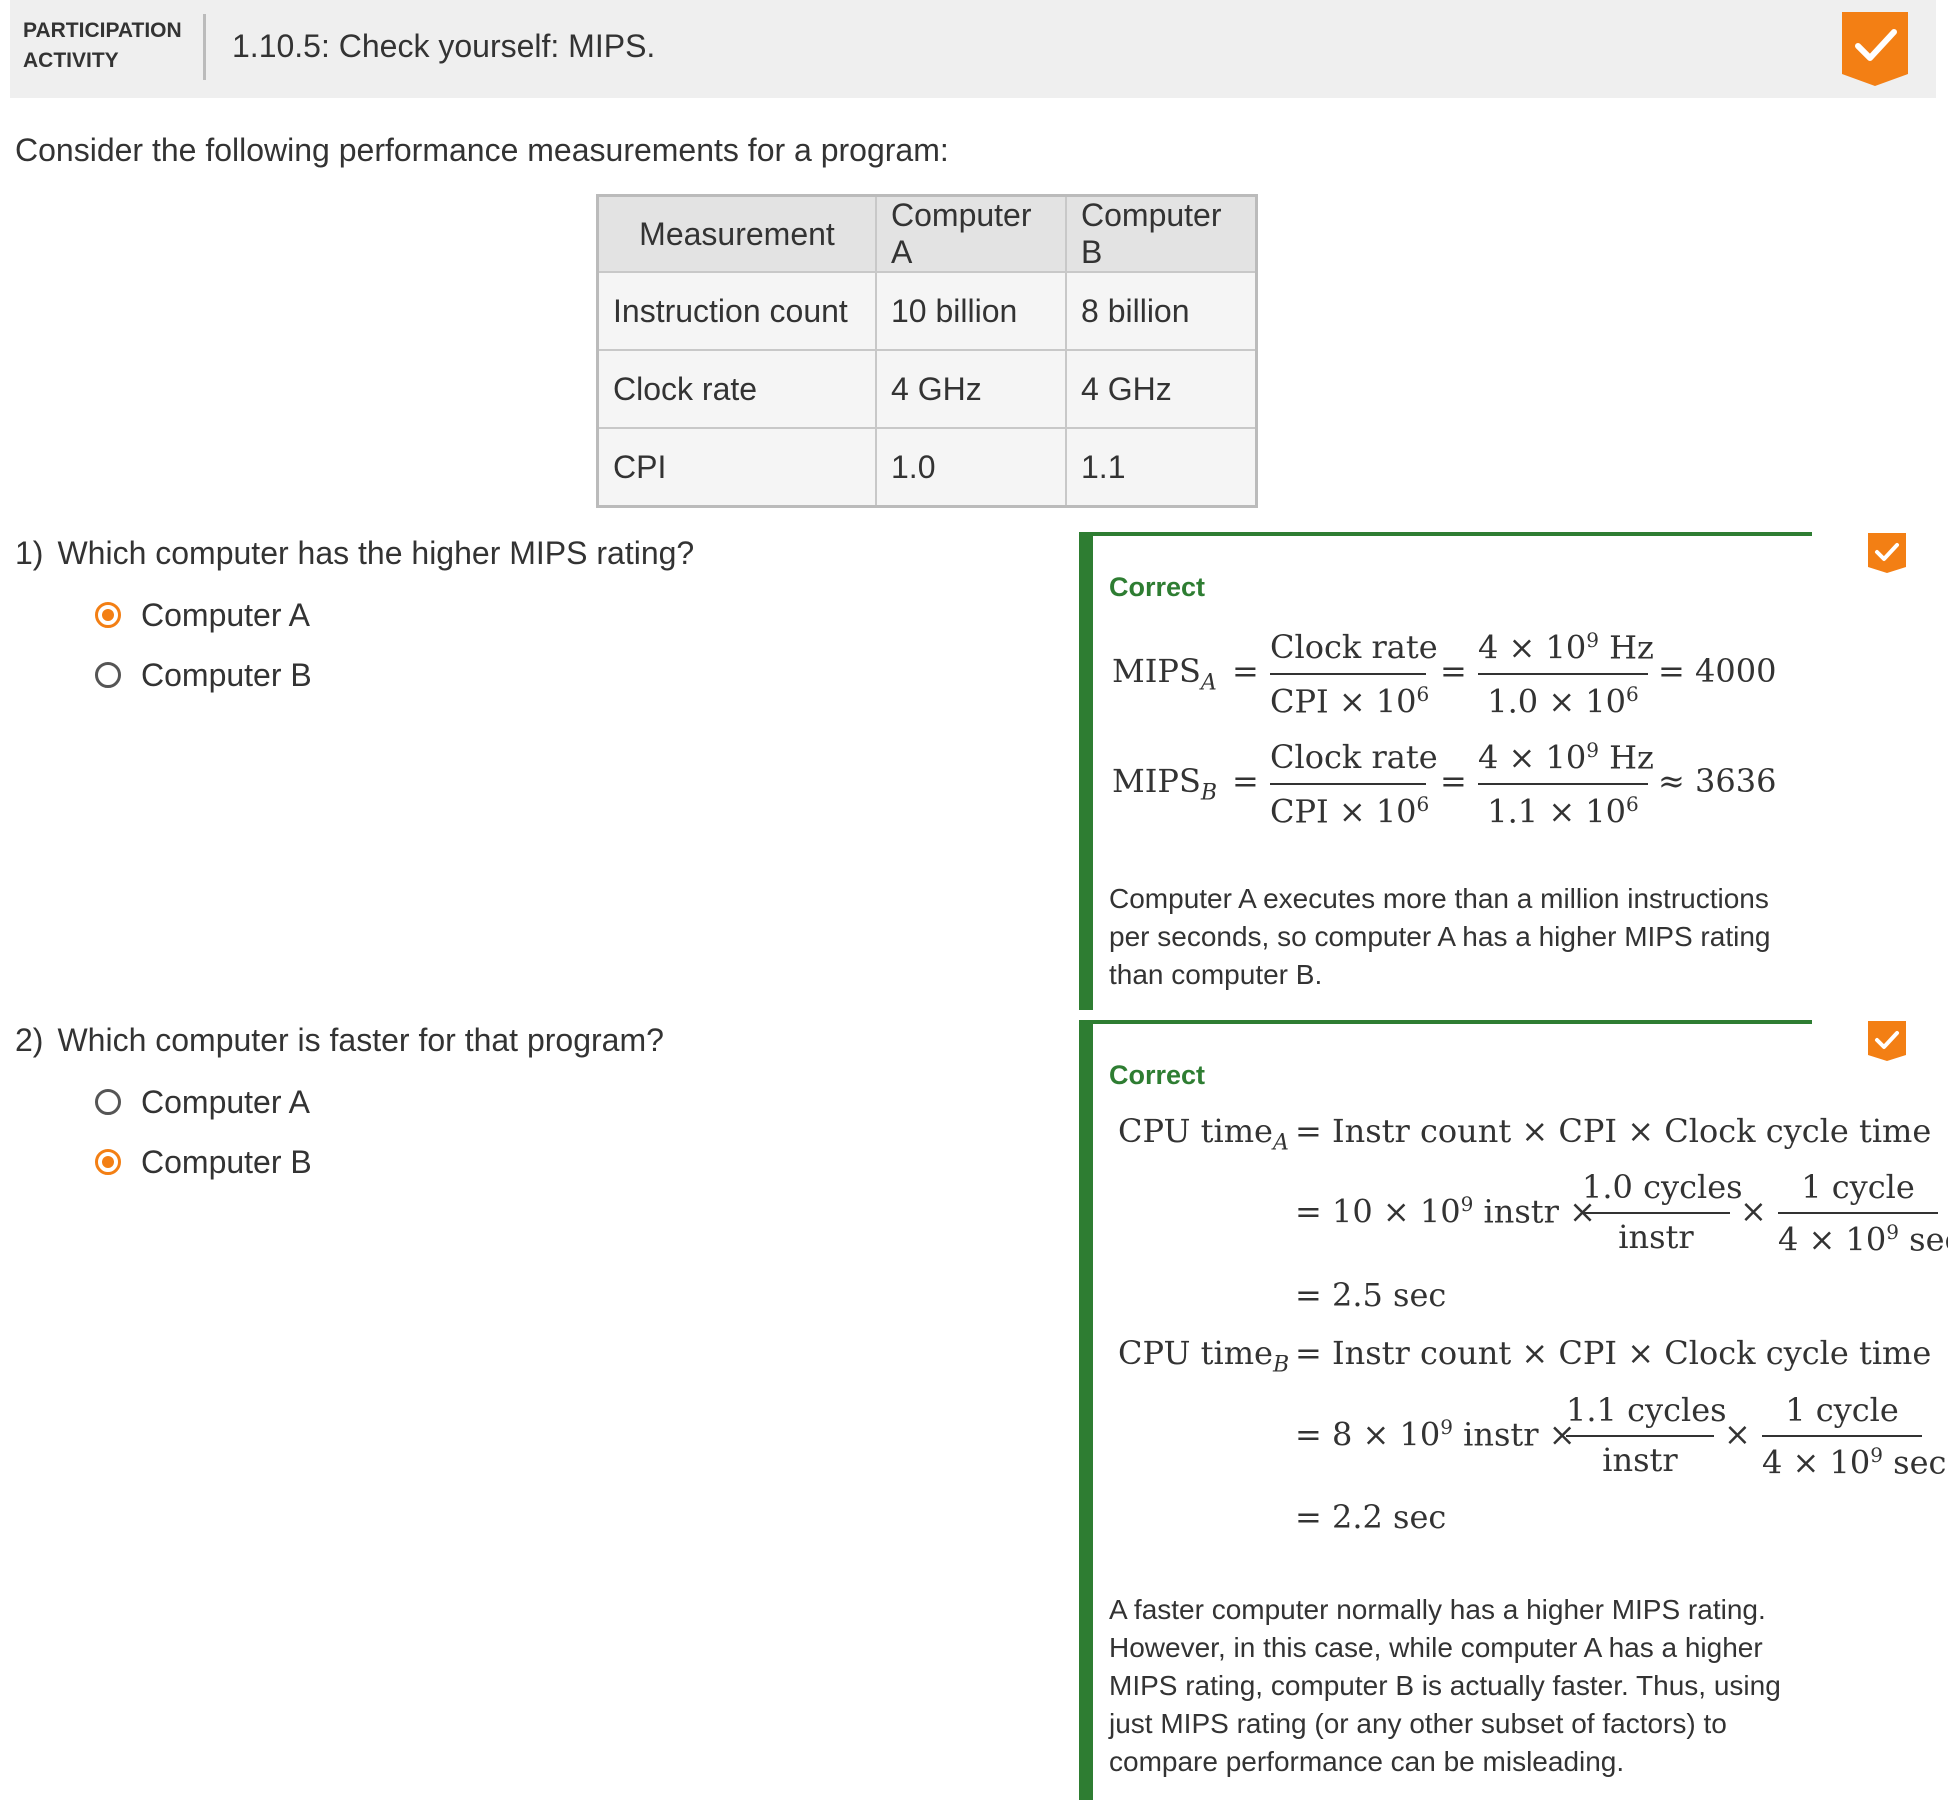  What do you see at coordinates (1854, 1462) in the screenshot?
I see `cycle-b-den: 4 × 109 sec` at bounding box center [1854, 1462].